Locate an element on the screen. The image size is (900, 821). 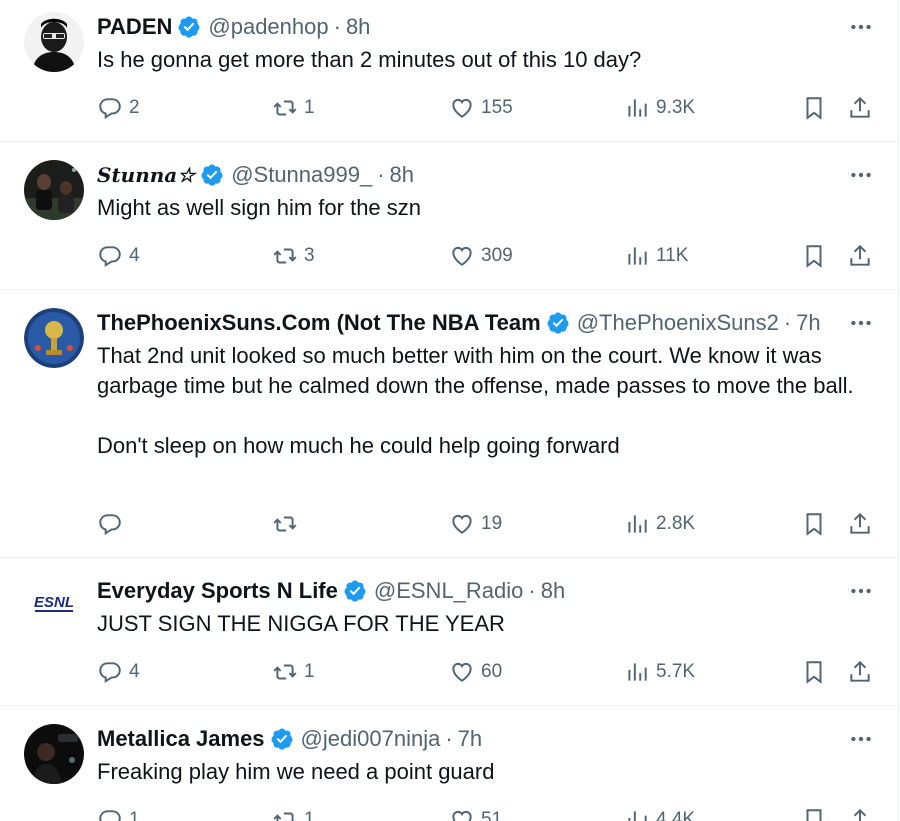
action-bar: 4 1 60 5.7K is located at coordinates (487, 672).